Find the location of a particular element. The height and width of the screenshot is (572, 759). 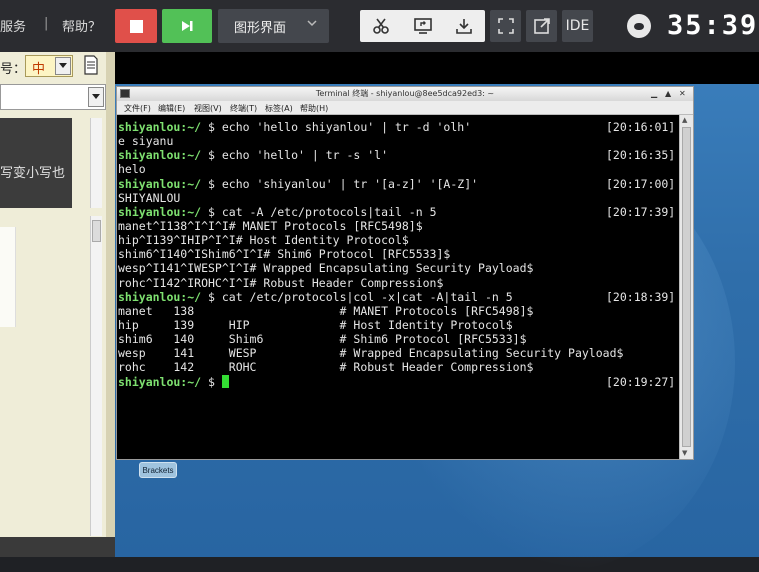

desktop-top-bar is located at coordinates (437, 68).